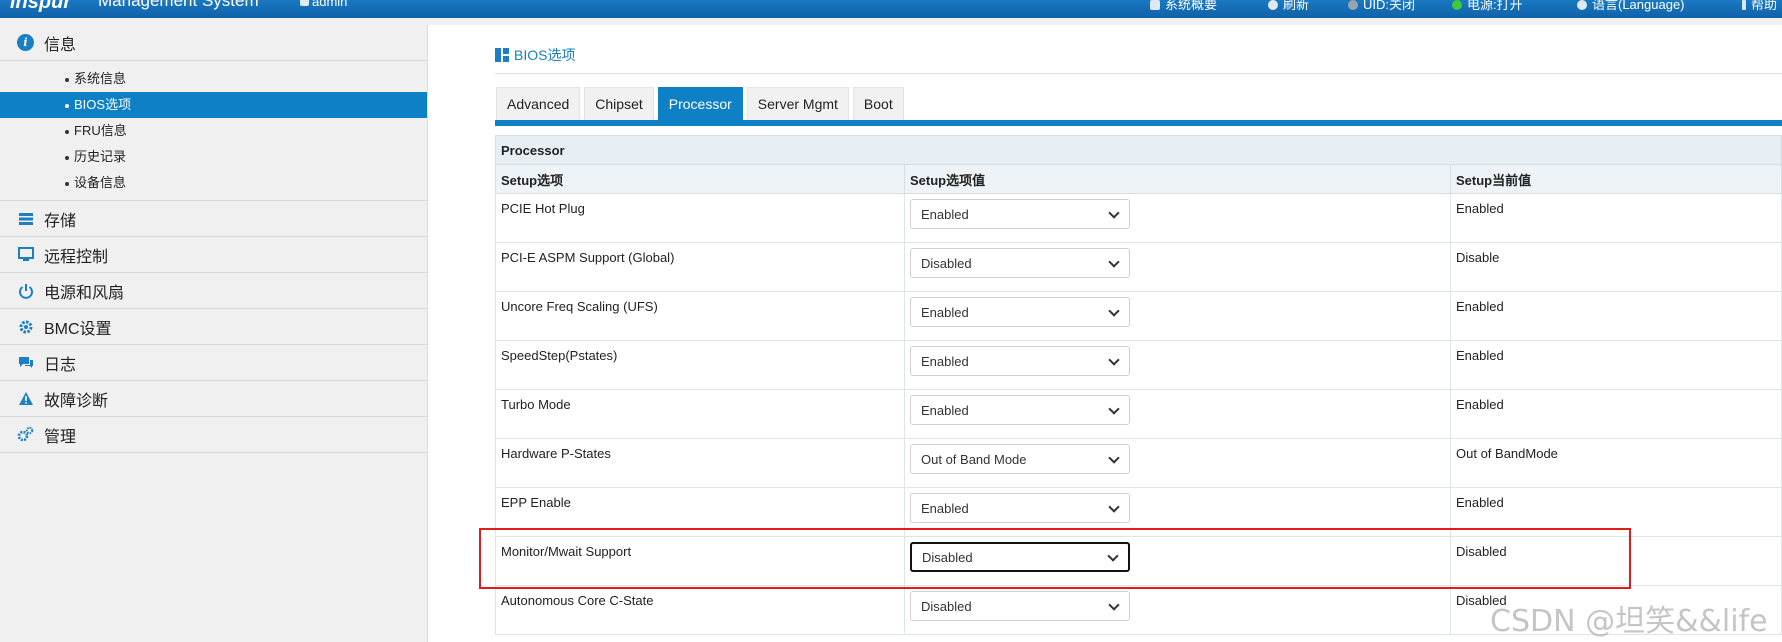 The height and width of the screenshot is (642, 1782). What do you see at coordinates (974, 459) in the screenshot?
I see `select-selected-value: Out of Band Mode` at bounding box center [974, 459].